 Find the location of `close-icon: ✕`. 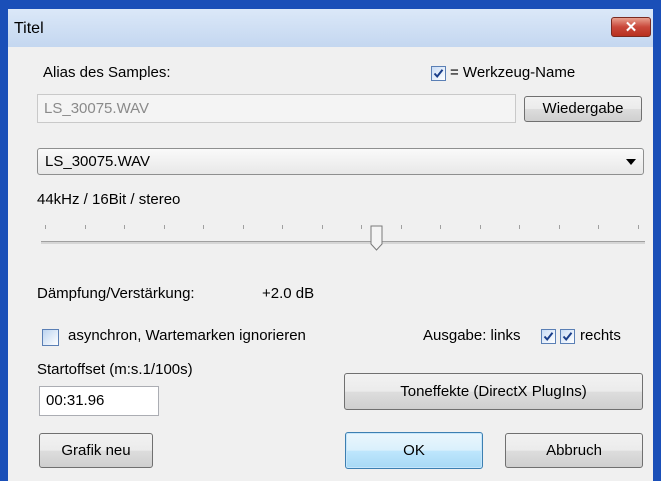

close-icon: ✕ is located at coordinates (631, 27).